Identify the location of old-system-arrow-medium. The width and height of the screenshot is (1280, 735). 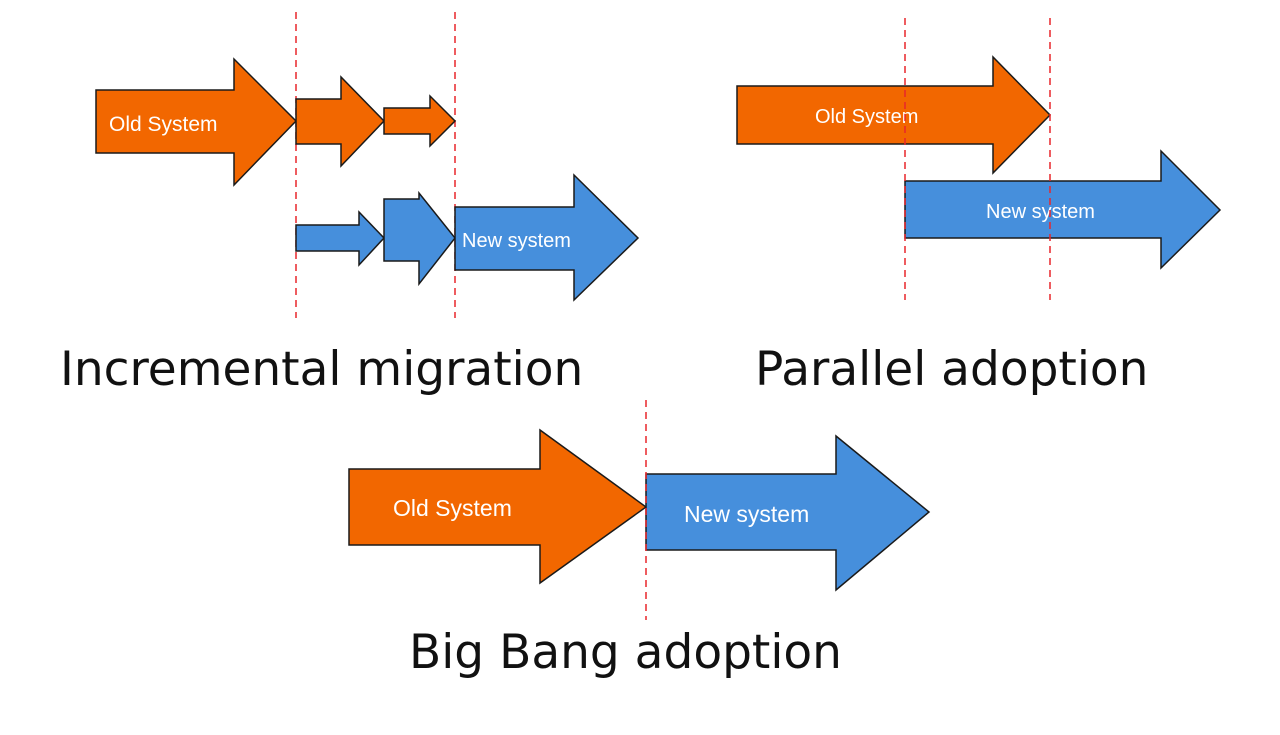
(340, 121).